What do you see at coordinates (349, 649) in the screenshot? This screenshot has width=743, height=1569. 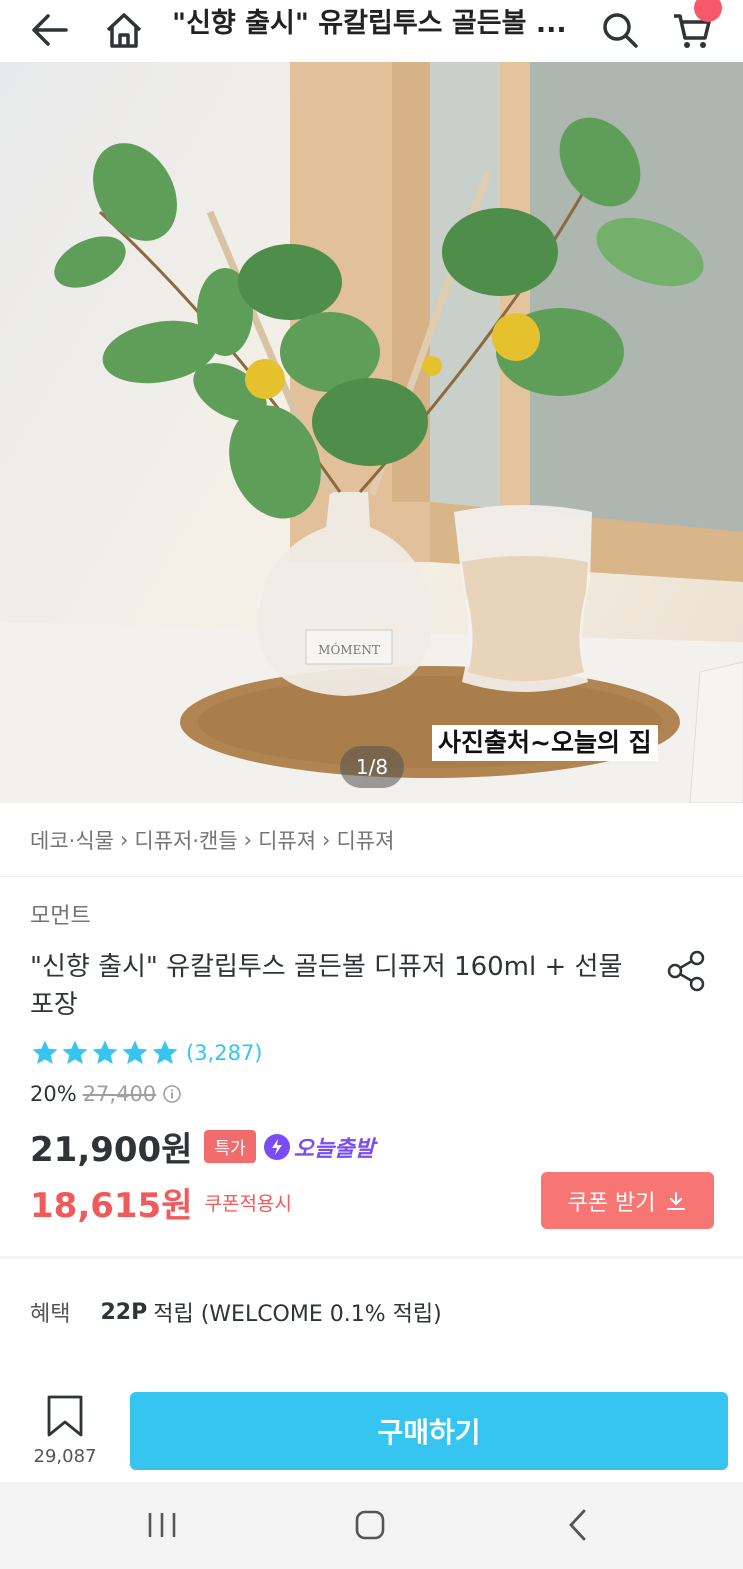 I see `svg-text: MÓMENT` at bounding box center [349, 649].